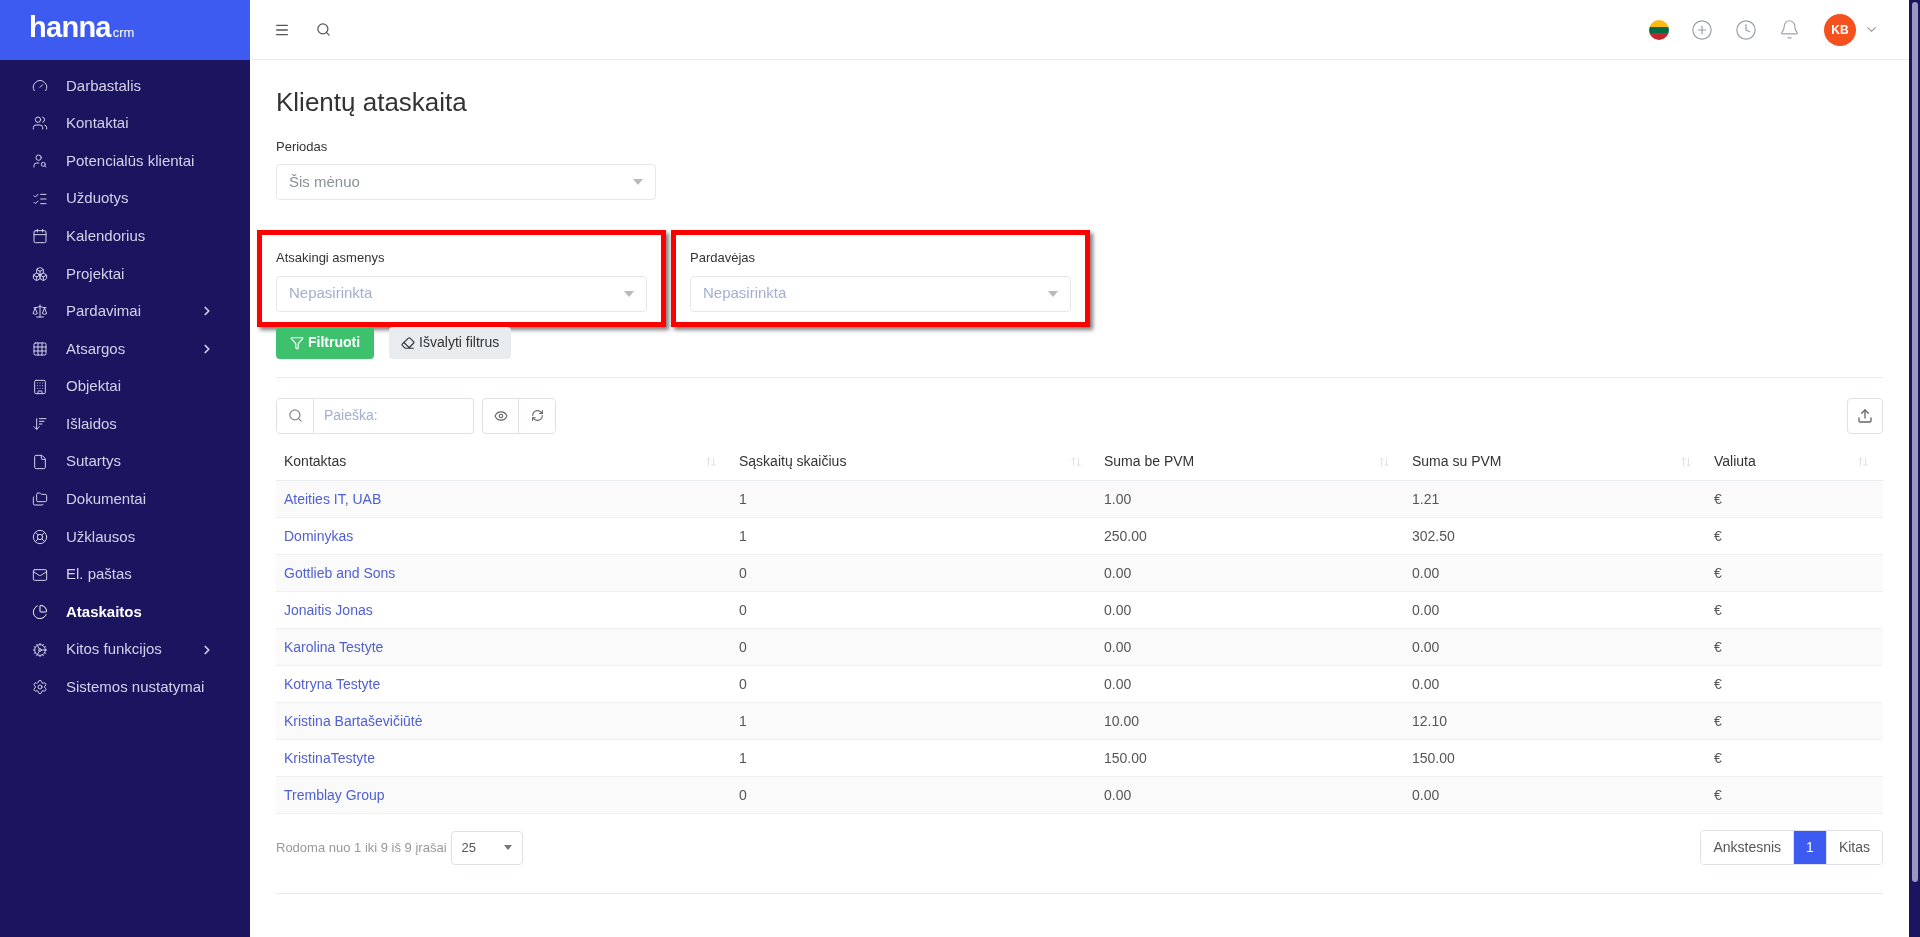 This screenshot has width=1920, height=937. What do you see at coordinates (40, 236) in the screenshot?
I see `calendar-icon` at bounding box center [40, 236].